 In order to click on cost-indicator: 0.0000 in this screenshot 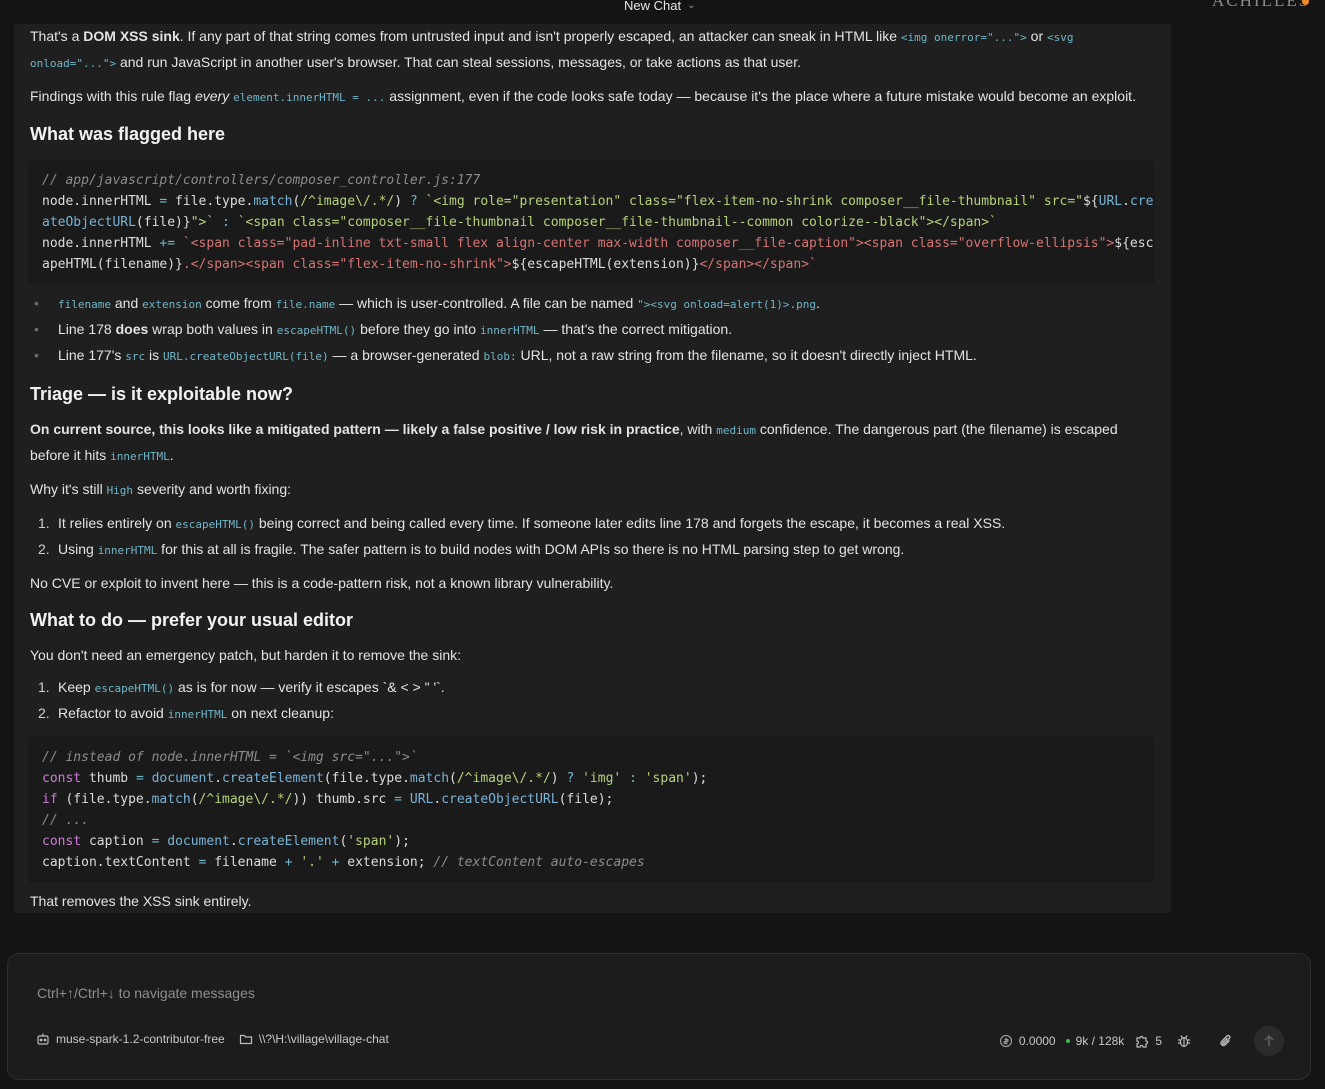, I will do `click(1027, 1041)`.